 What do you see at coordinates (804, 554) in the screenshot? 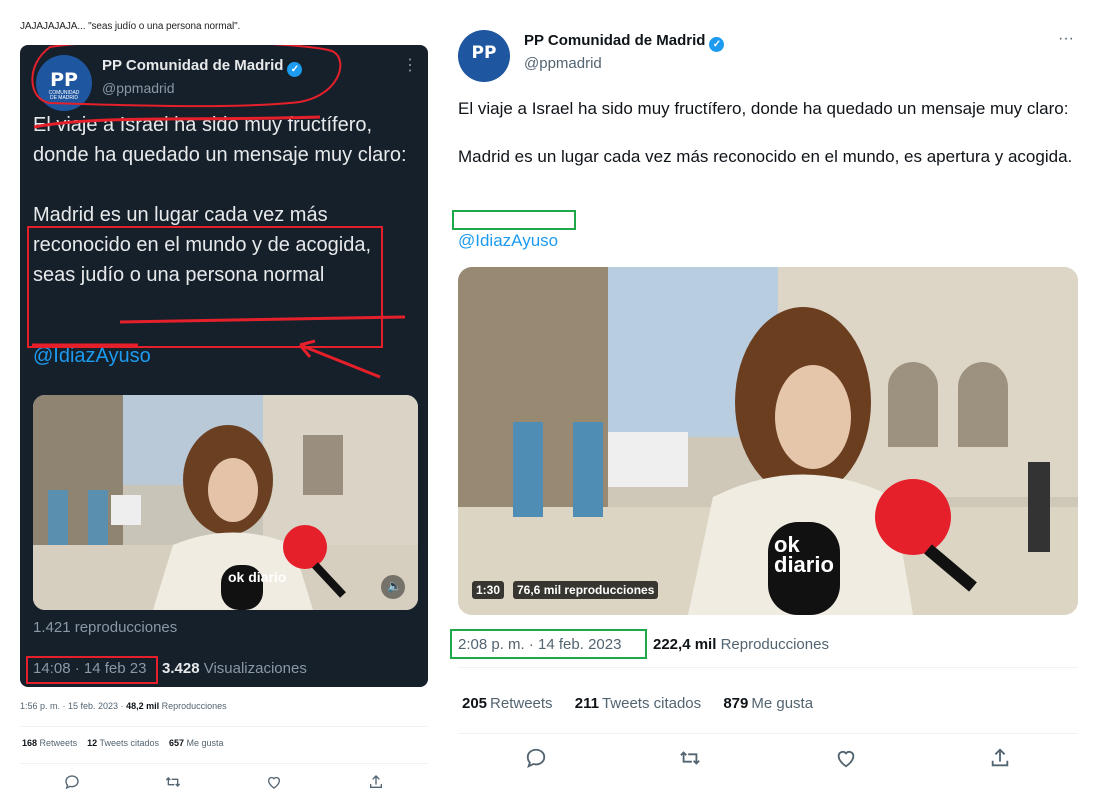
I see `brand-mic-label: ok diario` at bounding box center [804, 554].